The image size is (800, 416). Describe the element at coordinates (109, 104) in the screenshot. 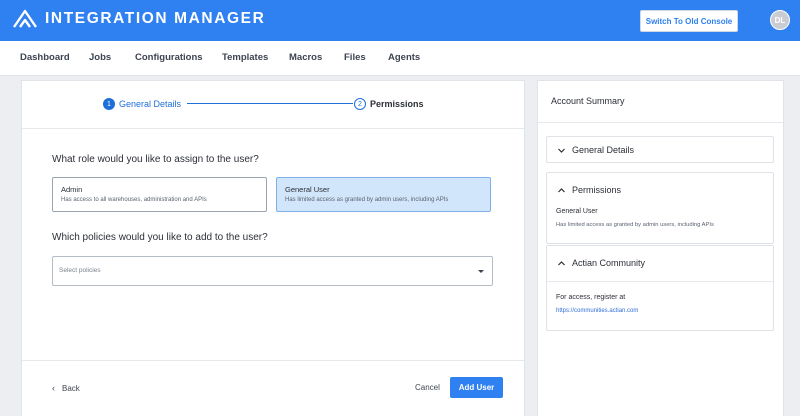

I see `step-1-indicator: 1` at that location.